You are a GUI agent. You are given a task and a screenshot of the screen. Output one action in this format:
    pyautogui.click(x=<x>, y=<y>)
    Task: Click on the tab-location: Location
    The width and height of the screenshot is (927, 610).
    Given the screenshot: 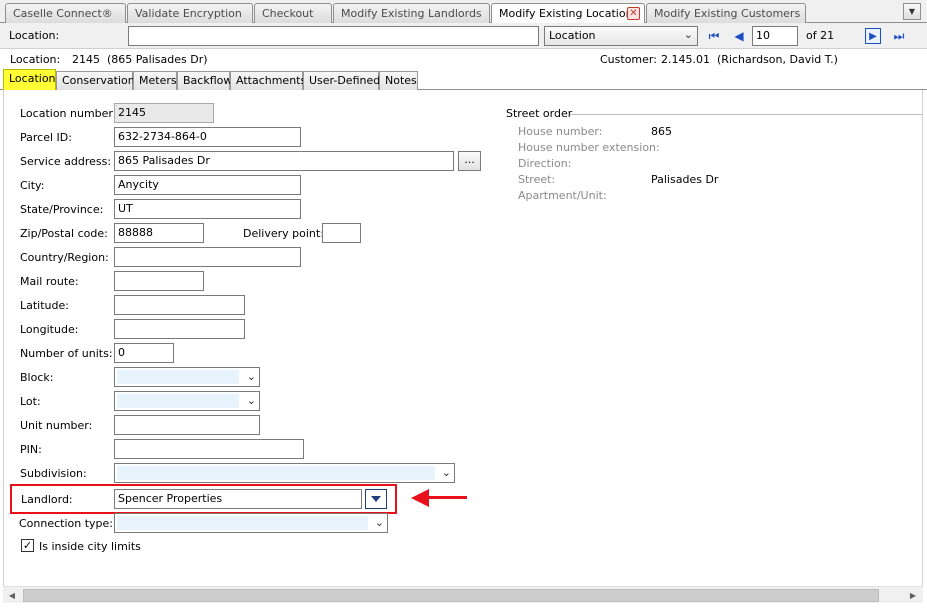 What is the action you would take?
    pyautogui.click(x=29, y=79)
    